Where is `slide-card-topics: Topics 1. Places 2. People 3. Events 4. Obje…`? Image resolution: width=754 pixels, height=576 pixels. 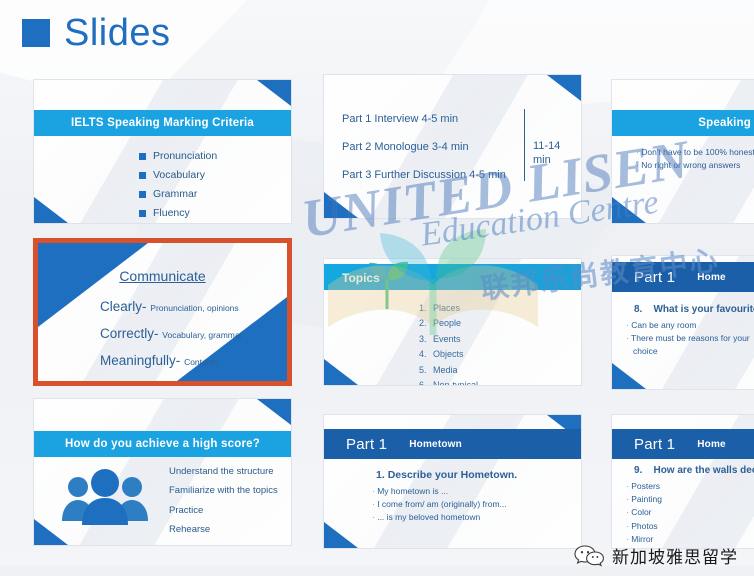 slide-card-topics: Topics 1. Places 2. People 3. Events 4. Obje… is located at coordinates (452, 322).